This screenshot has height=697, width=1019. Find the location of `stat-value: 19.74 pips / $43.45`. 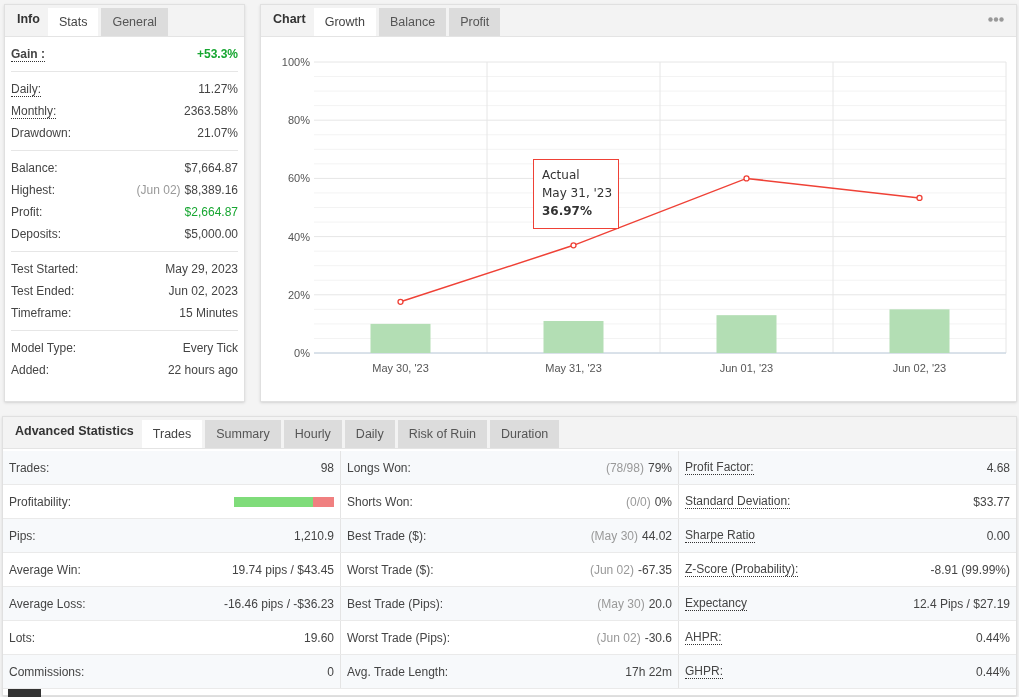

stat-value: 19.74 pips / $43.45 is located at coordinates (282, 570).